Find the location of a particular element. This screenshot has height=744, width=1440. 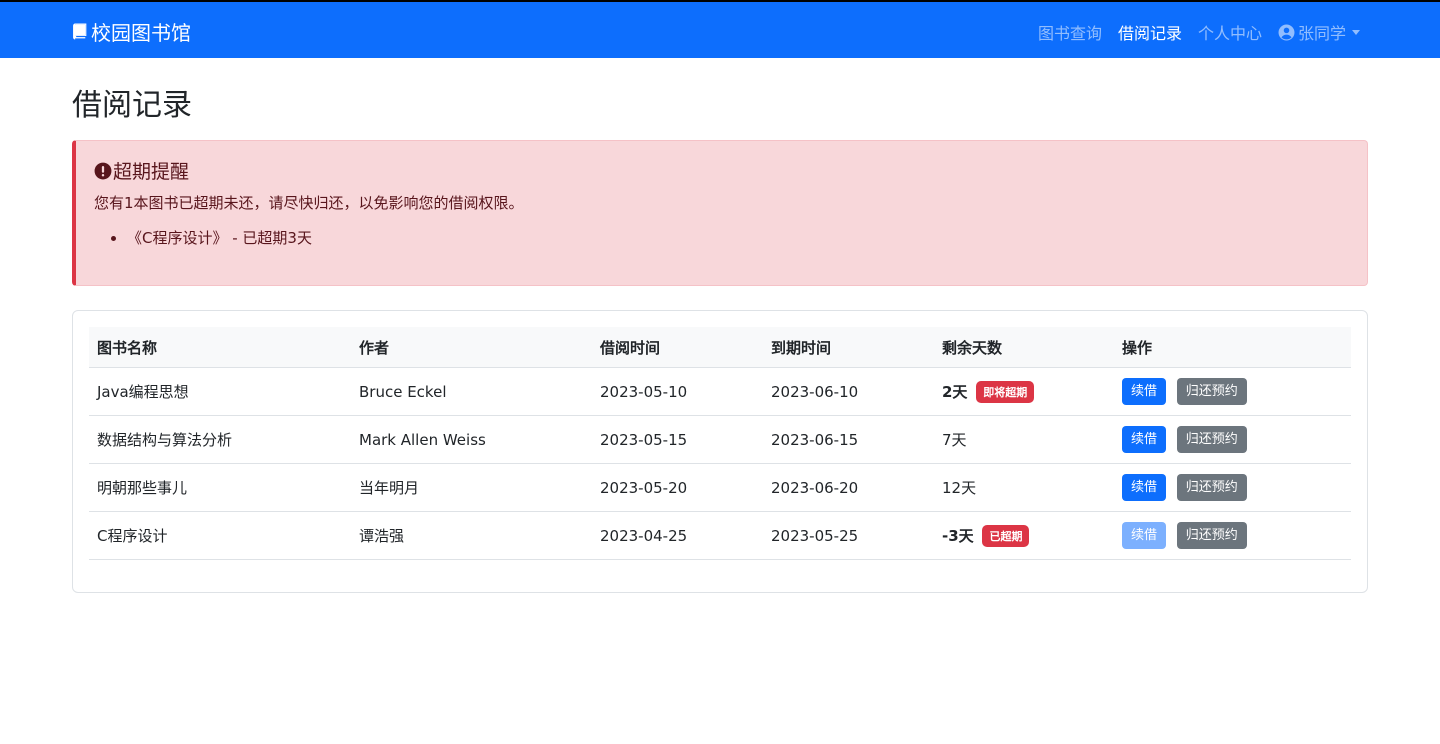

alert-text: 您有1本图书已超期未还，请尽快归还，以免影响您的借阅权限。 is located at coordinates (309, 203).